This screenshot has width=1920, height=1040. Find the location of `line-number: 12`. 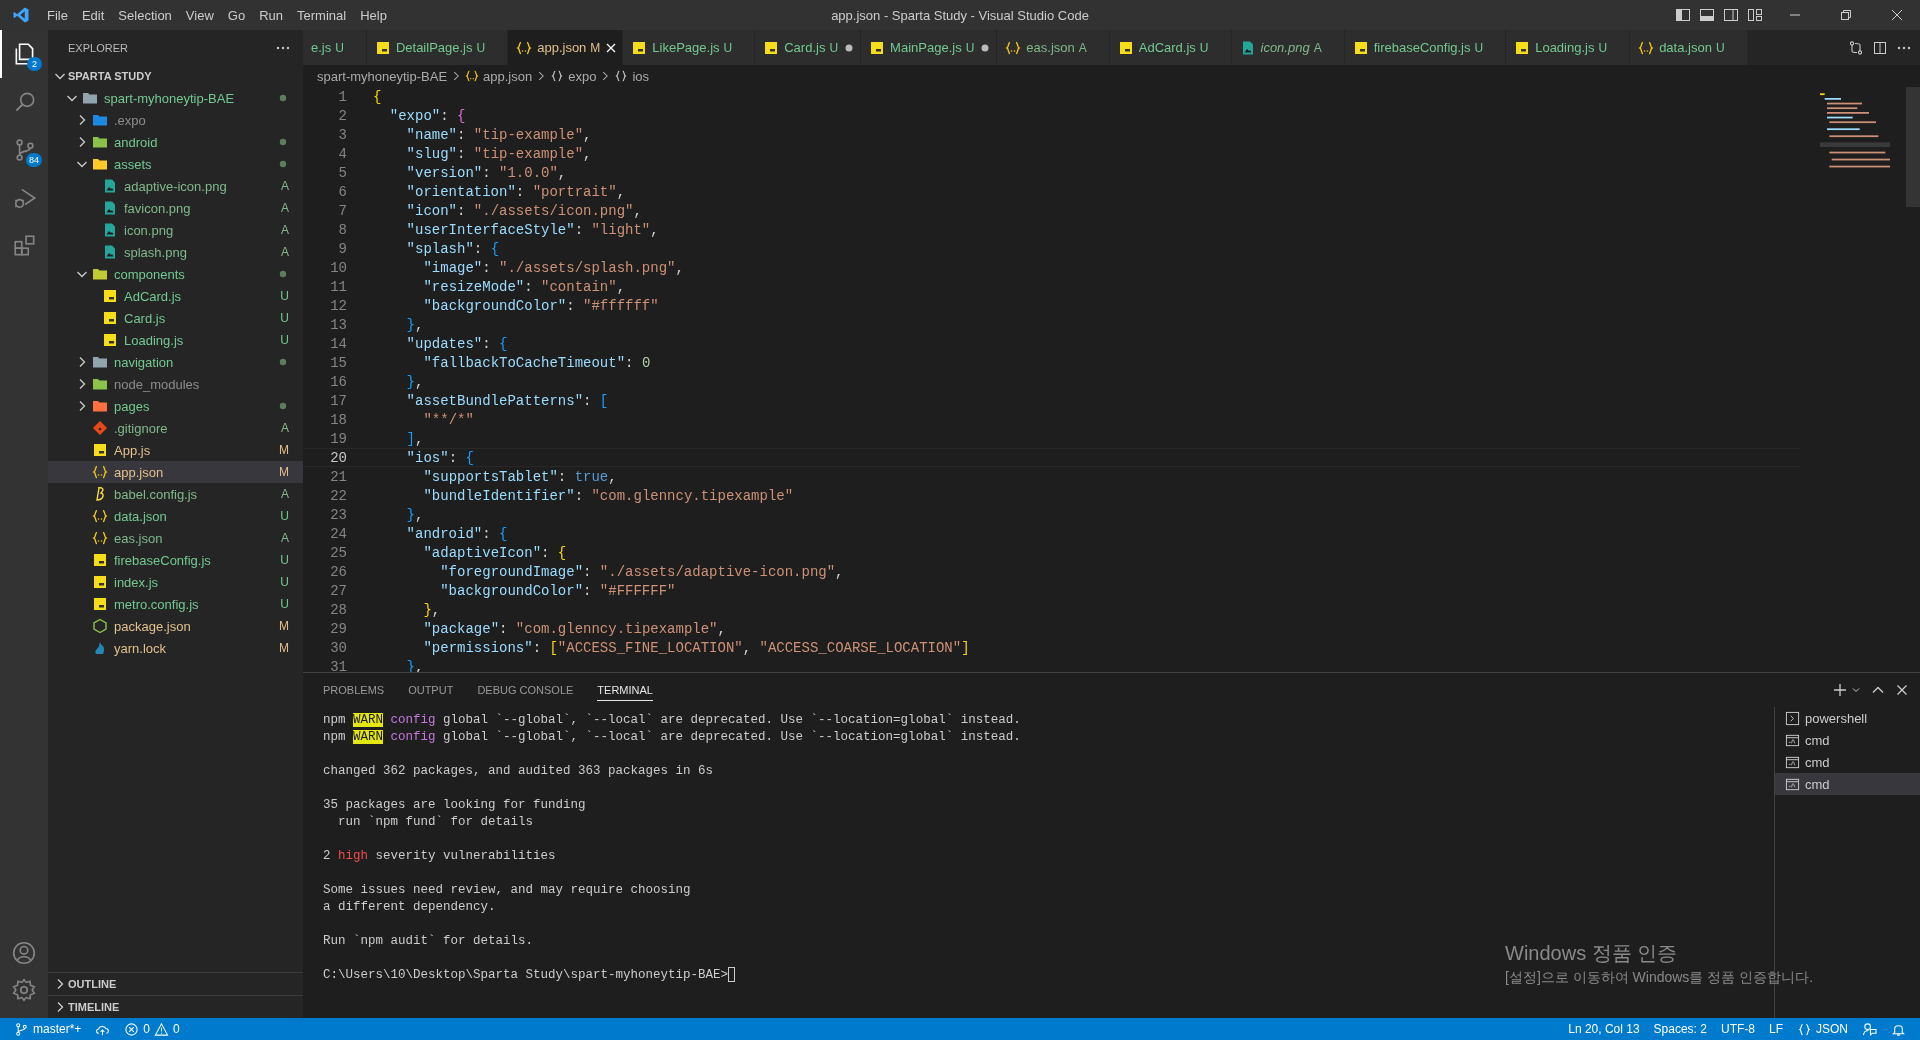

line-number: 12 is located at coordinates (338, 305).